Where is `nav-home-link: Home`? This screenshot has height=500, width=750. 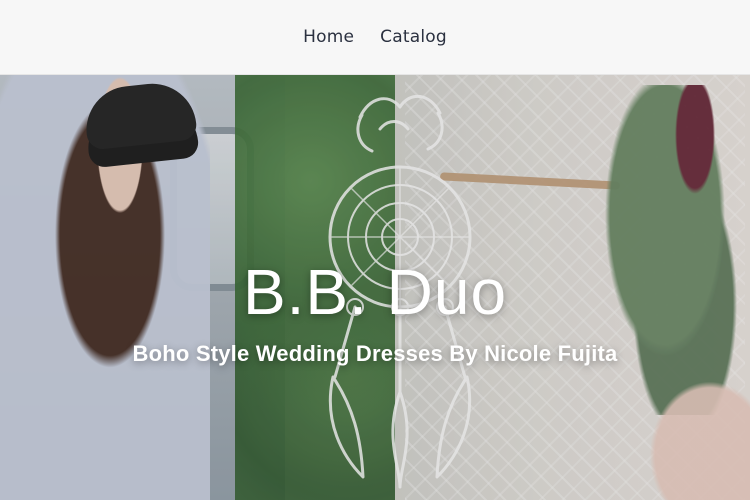 nav-home-link: Home is located at coordinates (328, 37).